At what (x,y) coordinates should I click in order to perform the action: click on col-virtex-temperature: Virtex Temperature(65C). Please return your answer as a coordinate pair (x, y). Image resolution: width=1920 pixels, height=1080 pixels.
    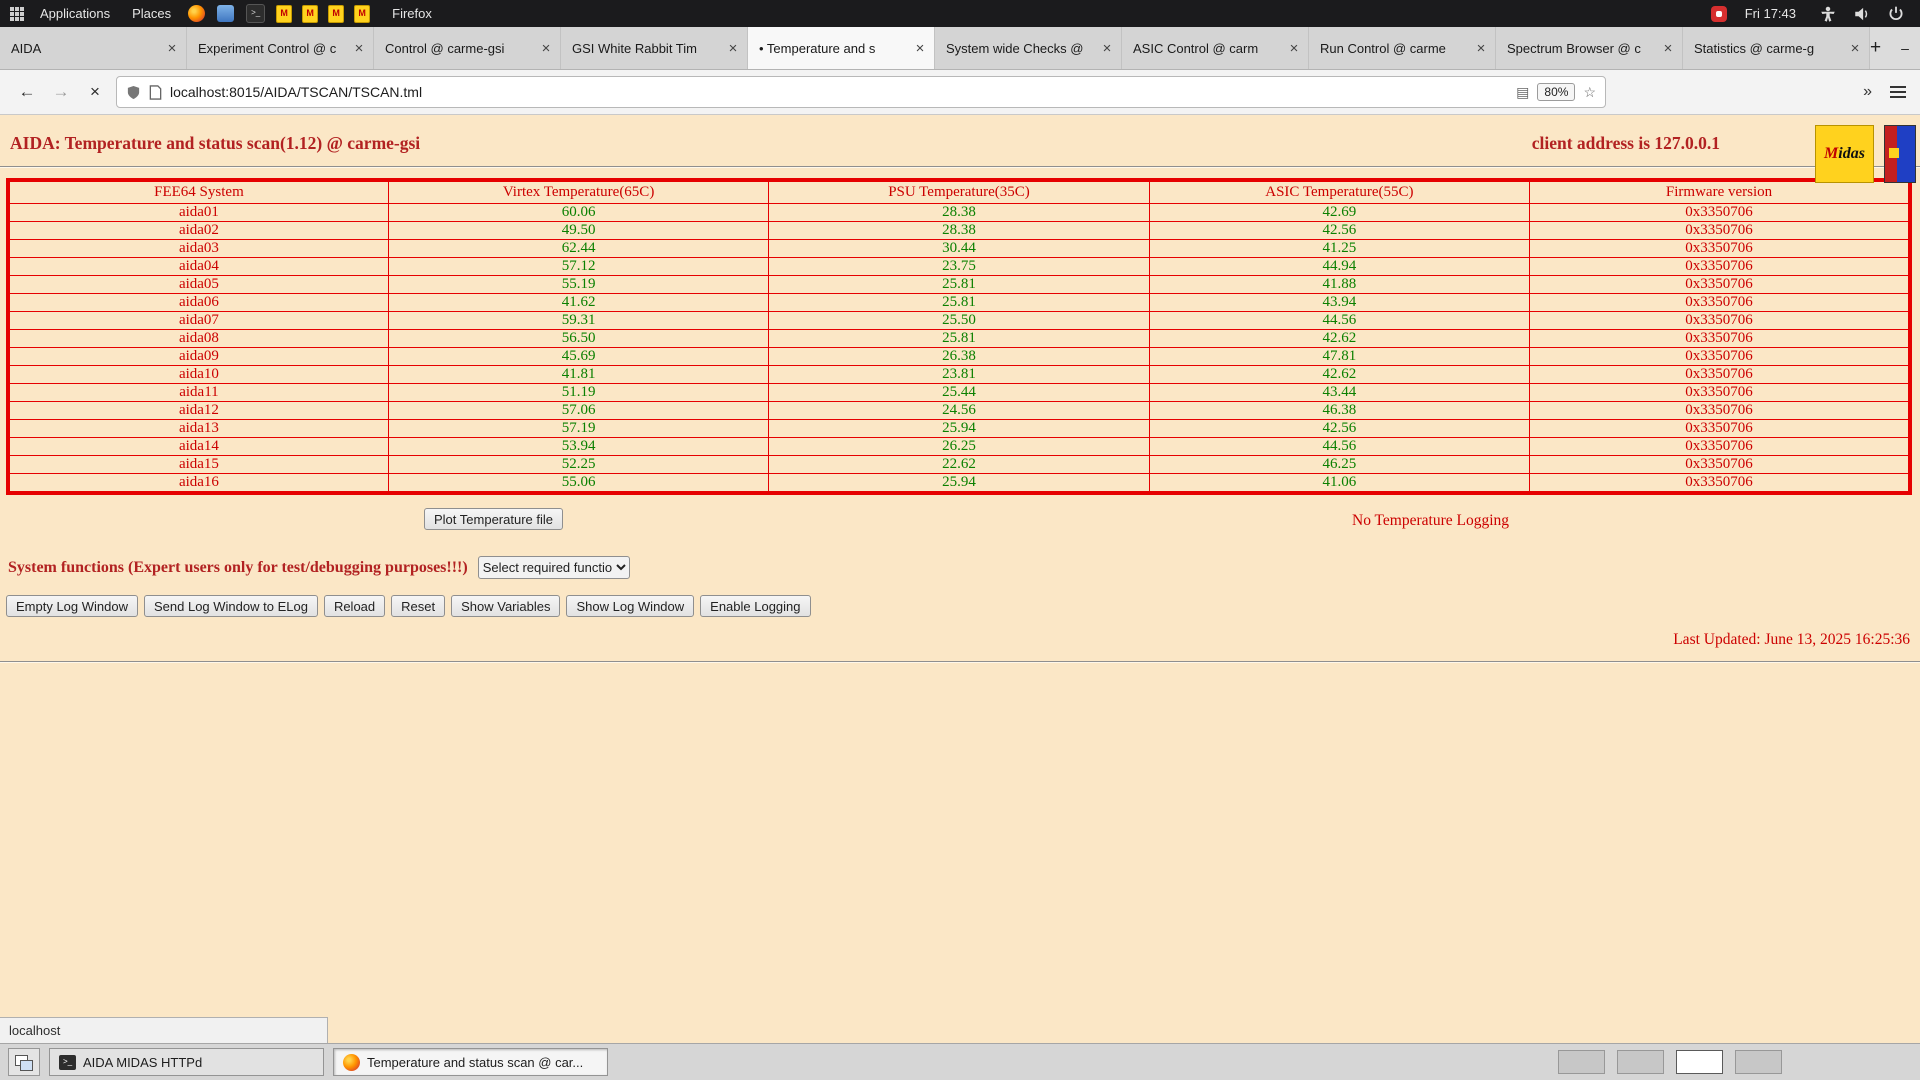
    Looking at the image, I should click on (578, 191).